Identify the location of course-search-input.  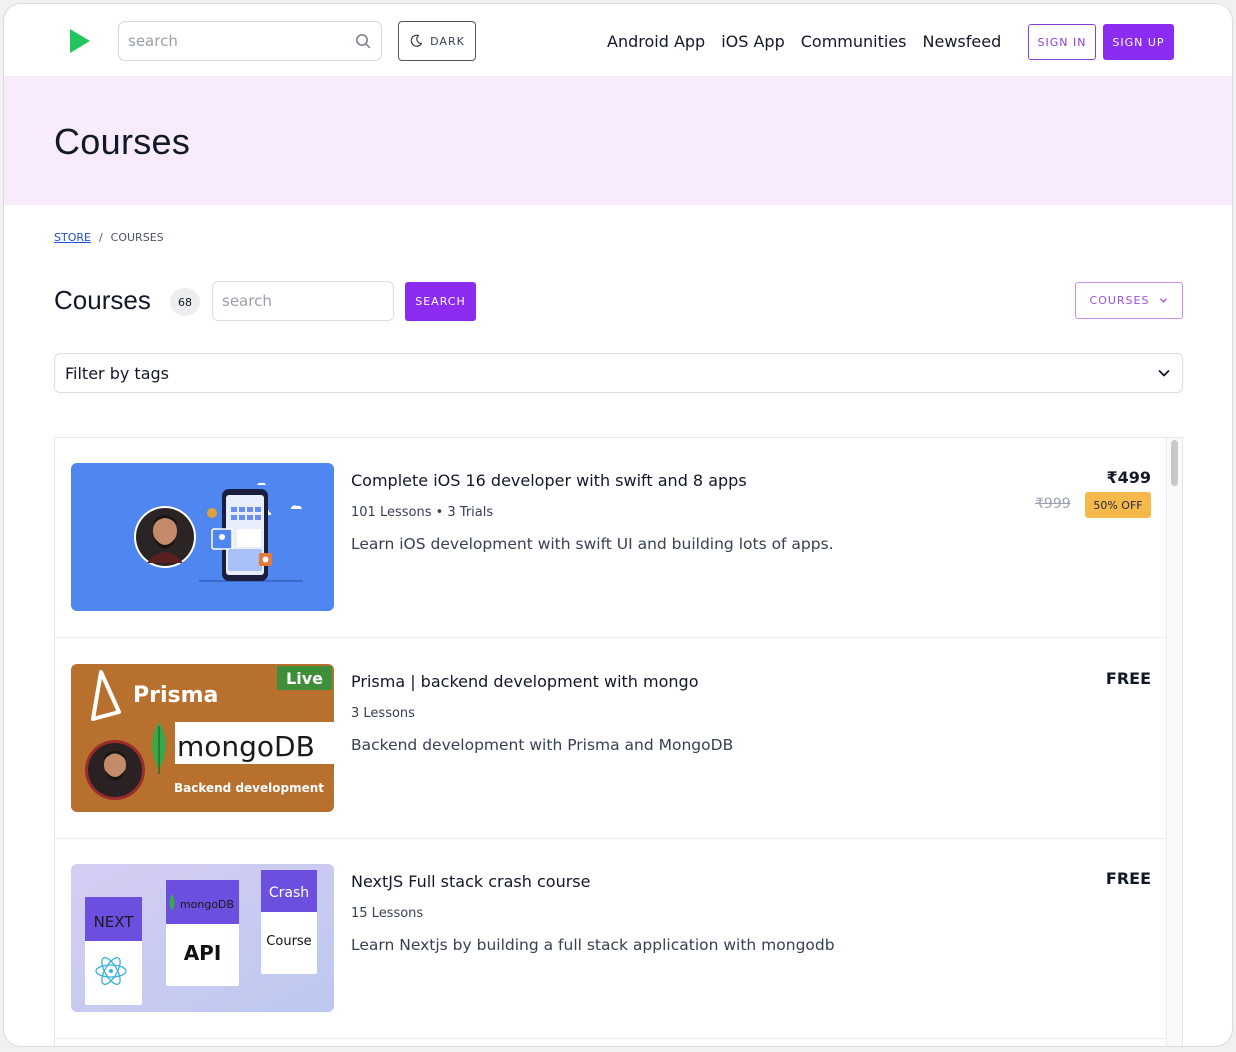
(303, 301).